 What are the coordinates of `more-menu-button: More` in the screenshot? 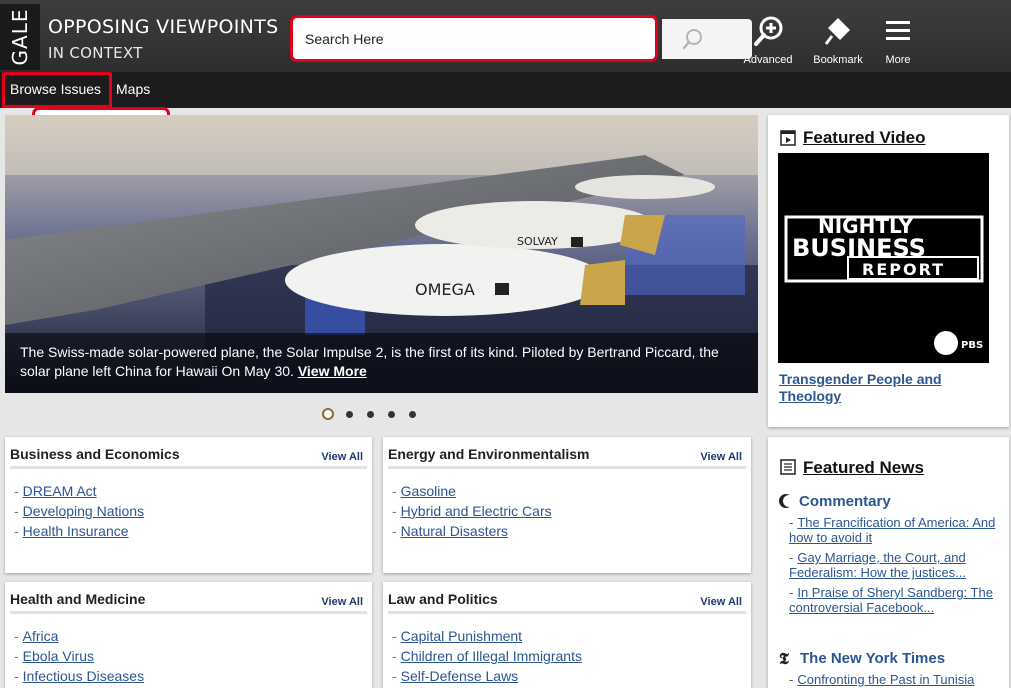 It's located at (898, 40).